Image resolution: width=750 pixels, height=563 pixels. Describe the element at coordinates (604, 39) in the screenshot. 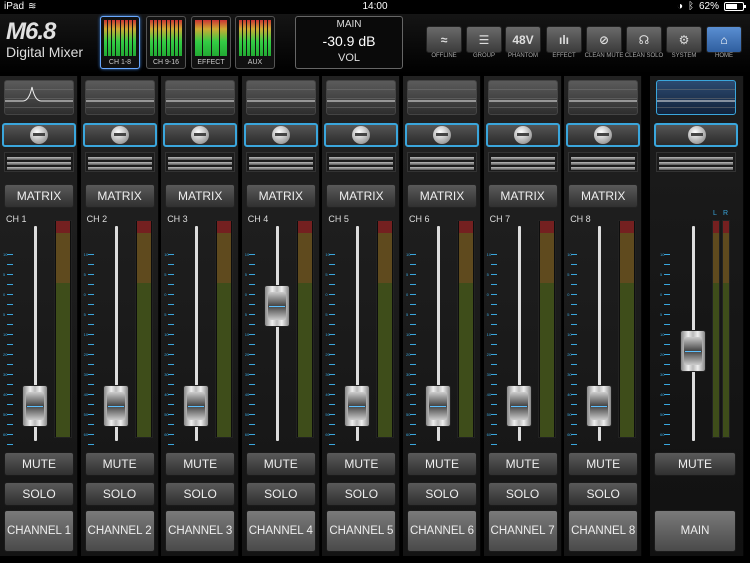

I see `clean-mute-button: ⊘` at that location.